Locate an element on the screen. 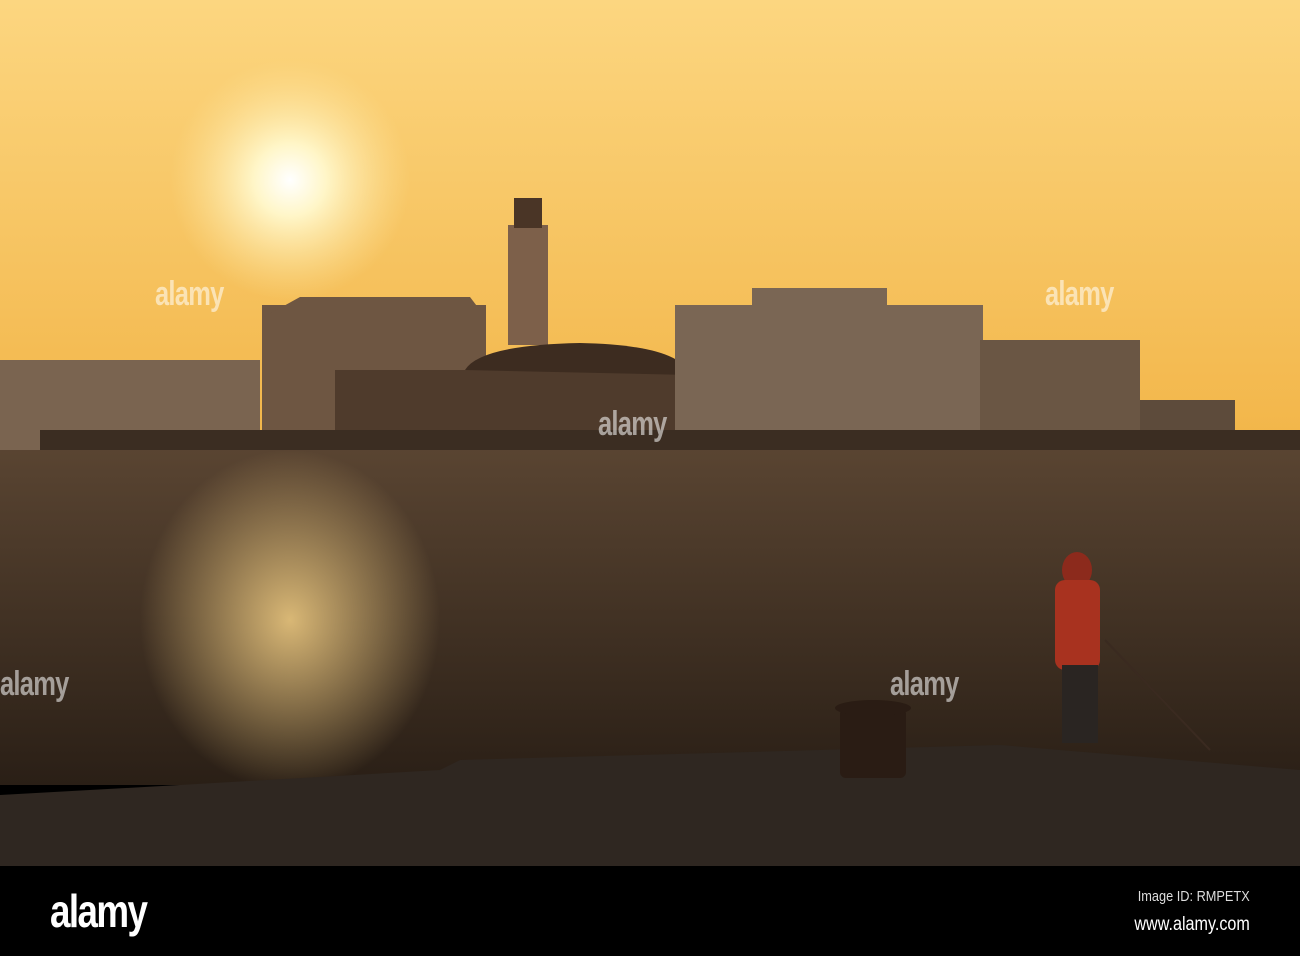 The image size is (1300, 956). bollard is located at coordinates (873, 739).